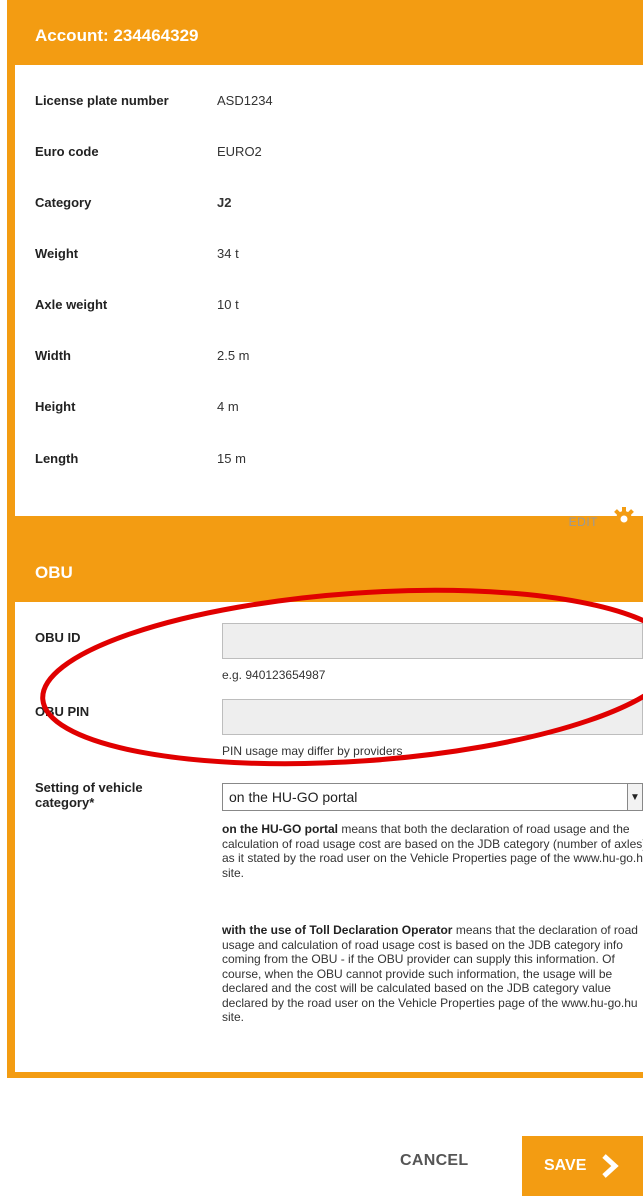  Describe the element at coordinates (224, 202) in the screenshot. I see `category-value: J2` at that location.